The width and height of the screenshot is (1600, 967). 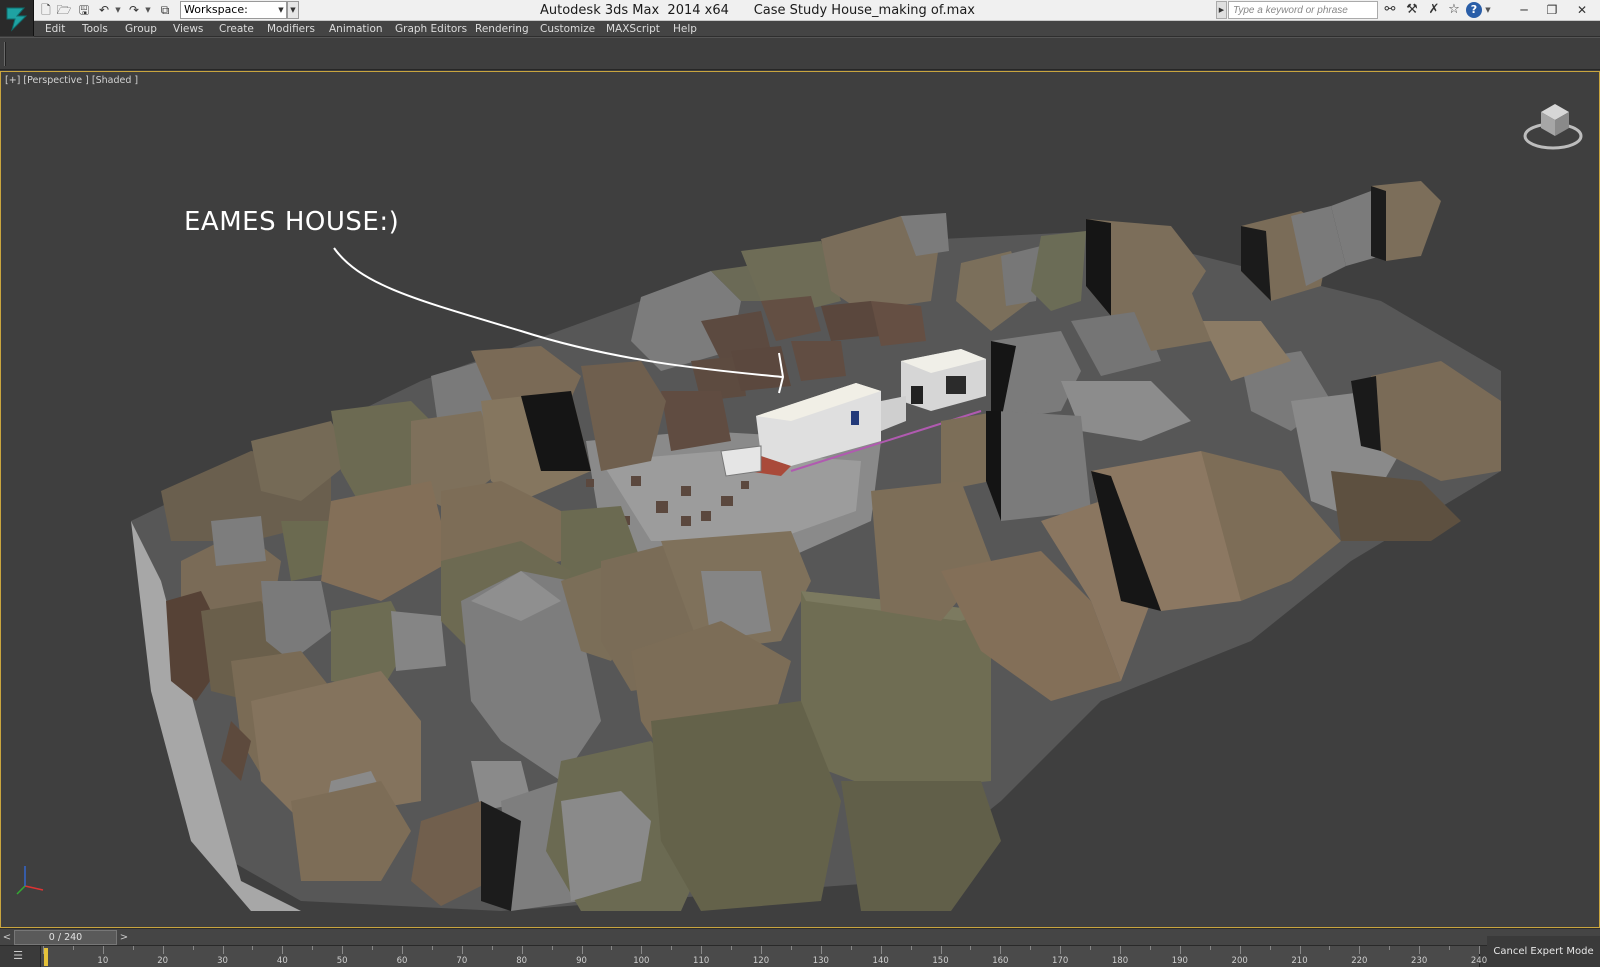 What do you see at coordinates (55, 29) in the screenshot?
I see `menu-edit: Edit` at bounding box center [55, 29].